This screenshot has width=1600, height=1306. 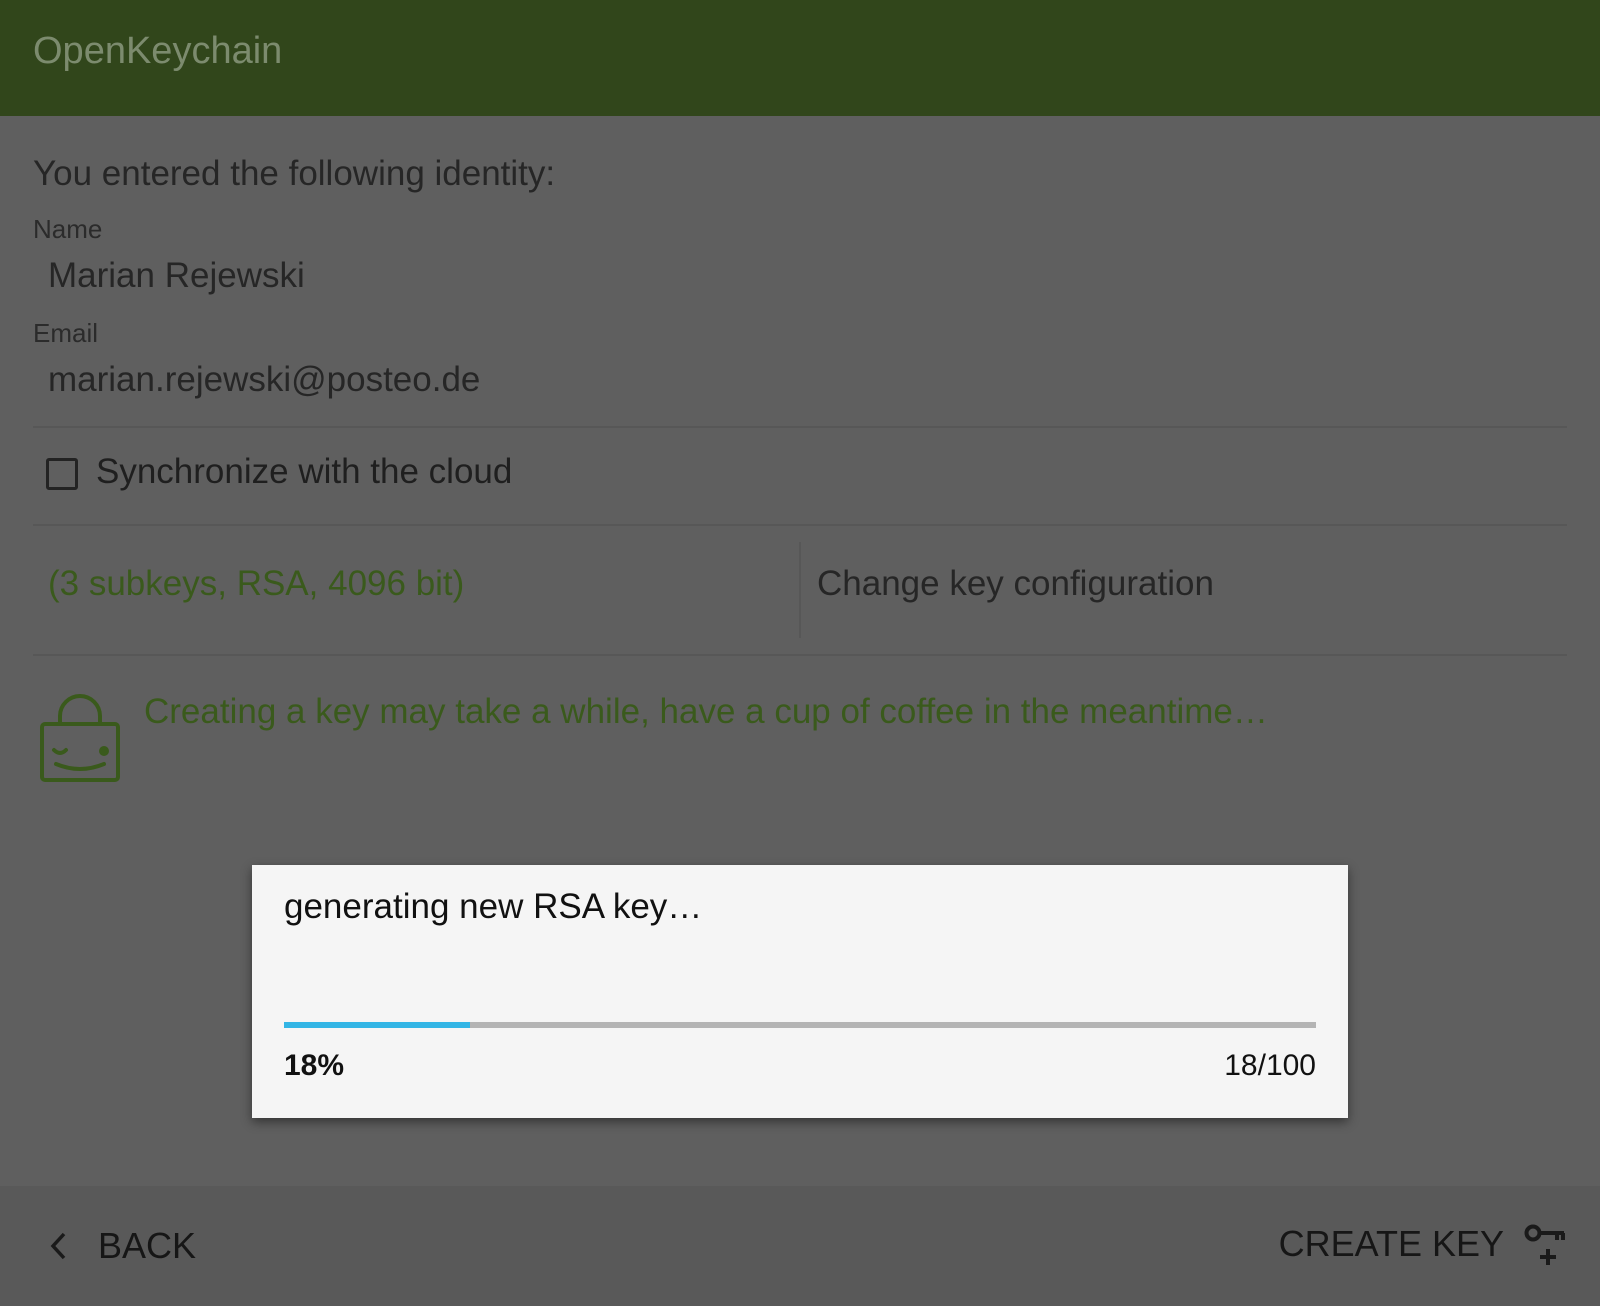 I want to click on lock-smiley-icon, so click(x=80, y=738).